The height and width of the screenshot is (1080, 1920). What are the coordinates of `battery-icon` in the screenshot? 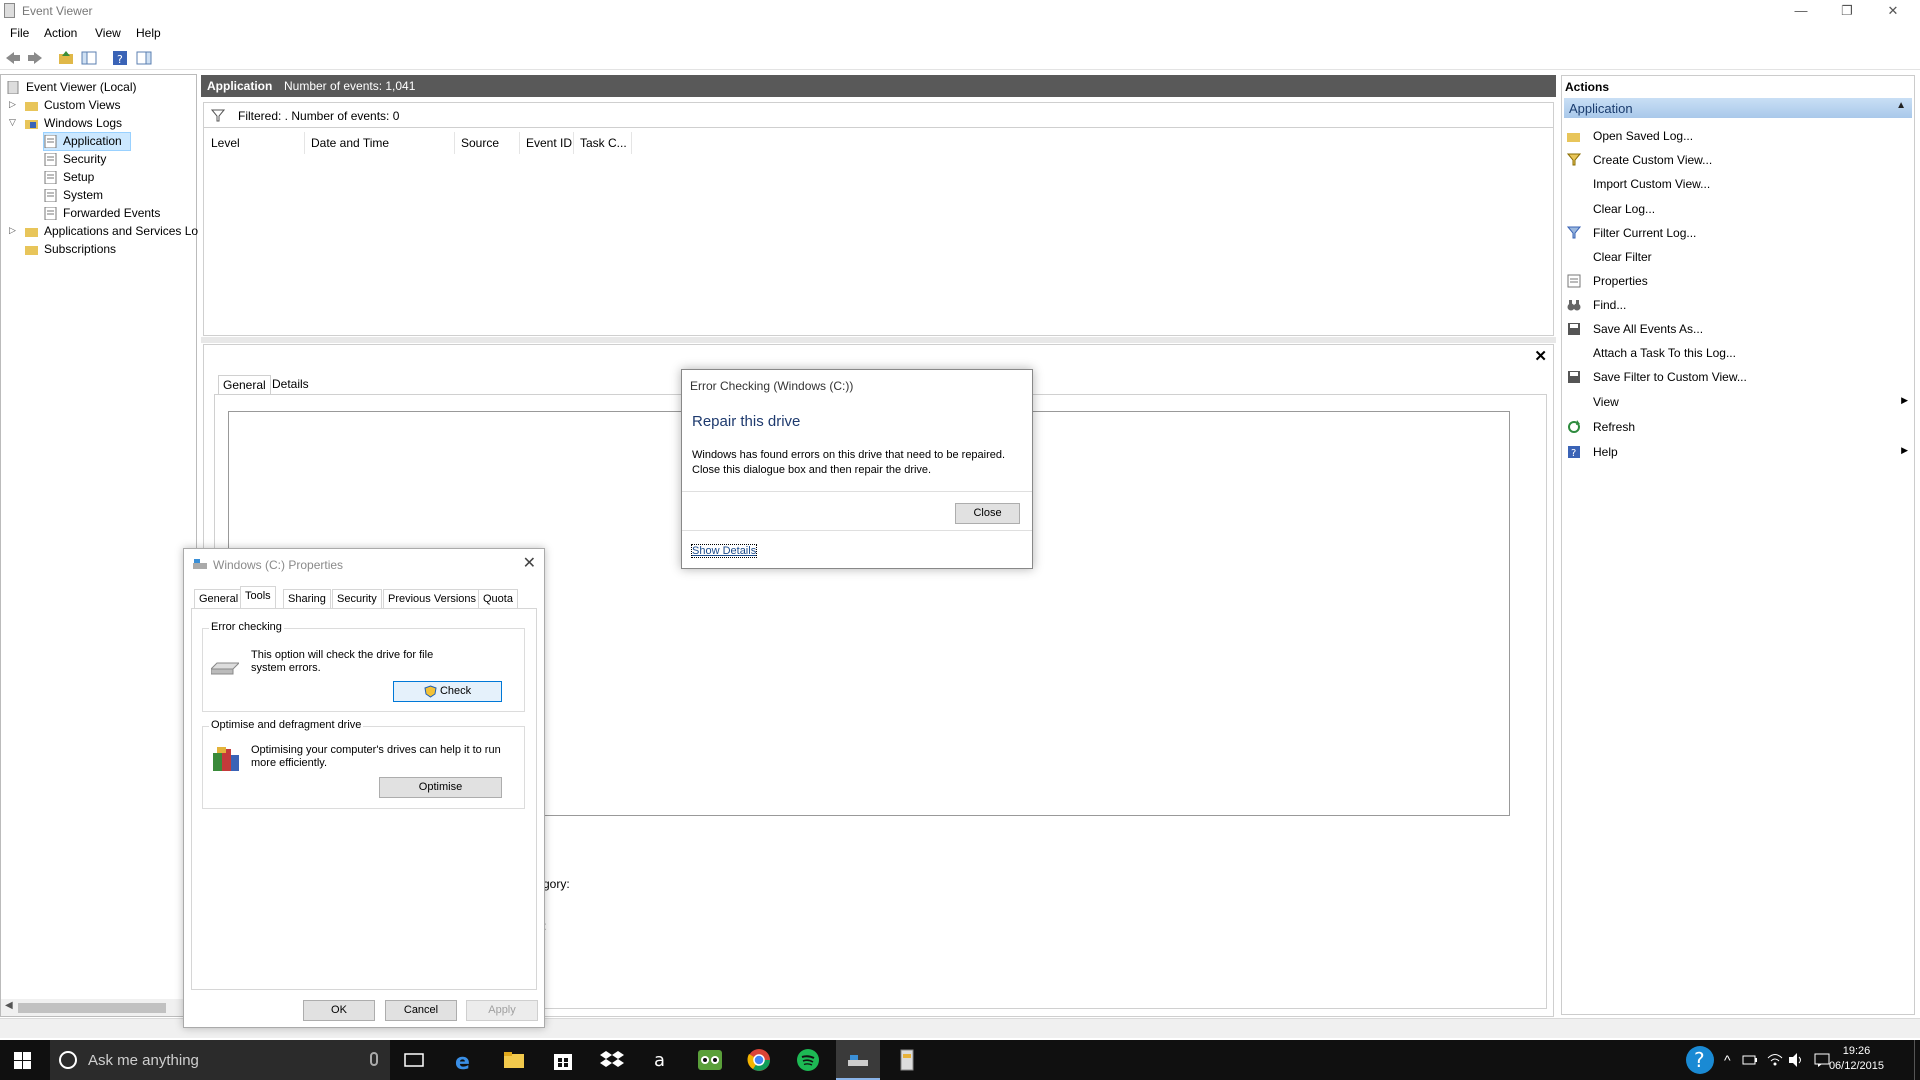 It's located at (1750, 1060).